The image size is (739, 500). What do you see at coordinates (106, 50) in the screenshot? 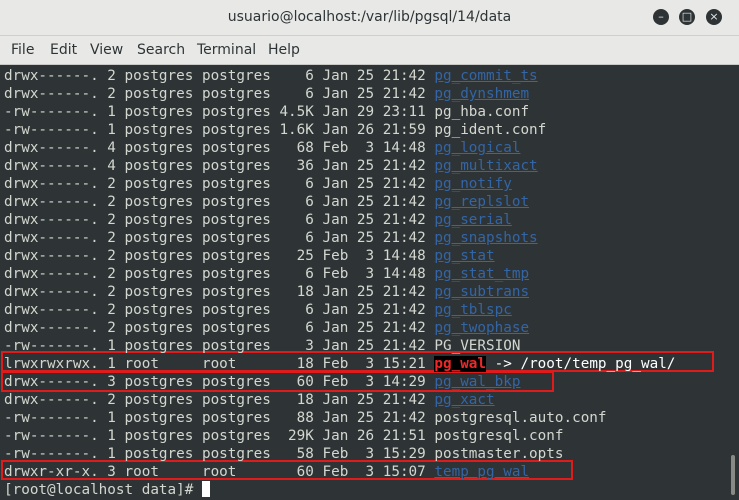
I see `menu-view: View` at bounding box center [106, 50].